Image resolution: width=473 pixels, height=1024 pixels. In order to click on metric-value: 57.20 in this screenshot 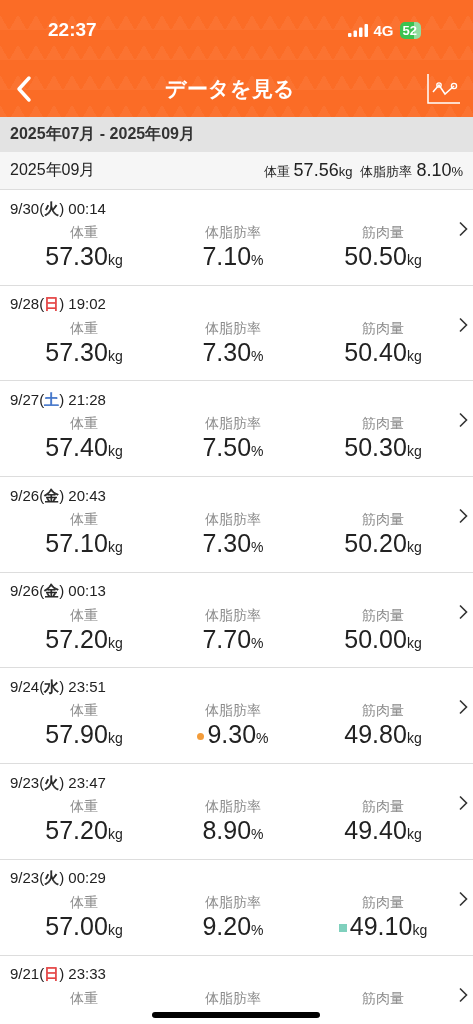, I will do `click(76, 830)`.